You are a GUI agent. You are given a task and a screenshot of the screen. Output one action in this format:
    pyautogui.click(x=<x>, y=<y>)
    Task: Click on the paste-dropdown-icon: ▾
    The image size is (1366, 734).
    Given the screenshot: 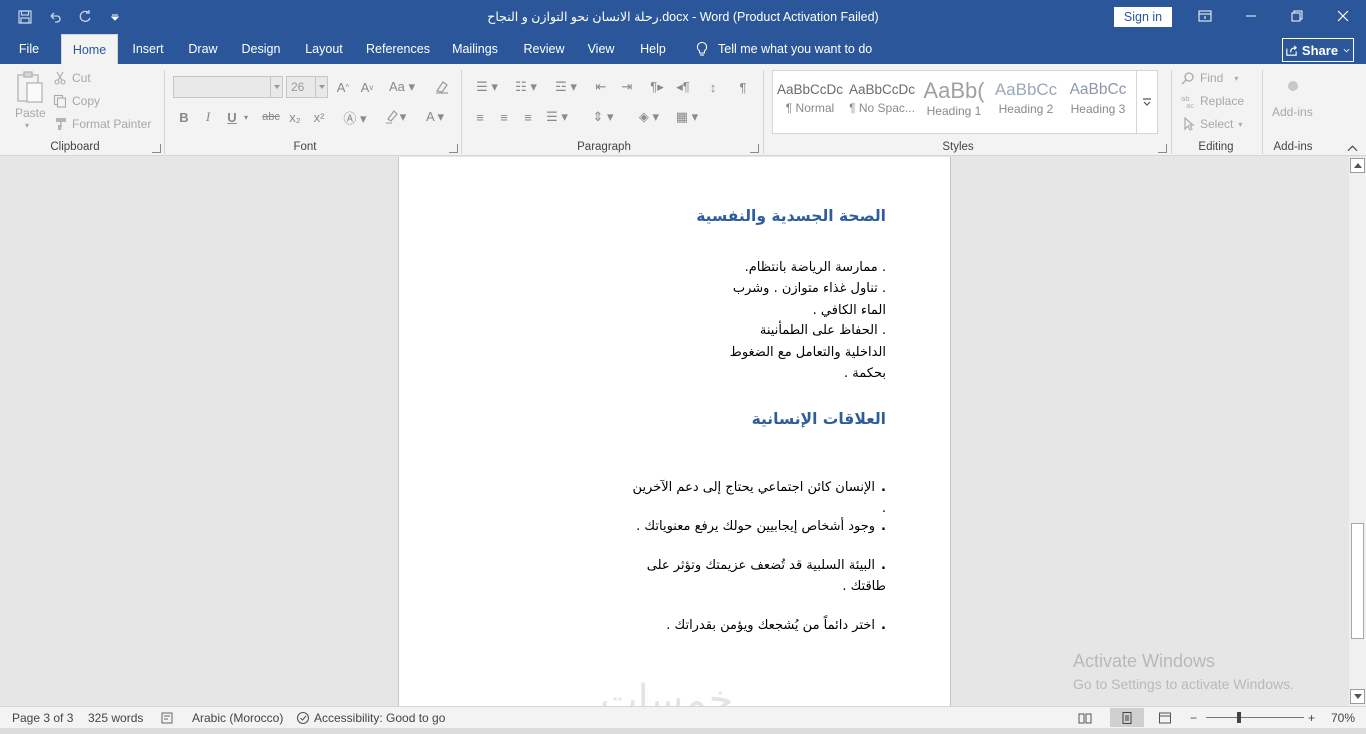 What is the action you would take?
    pyautogui.click(x=27, y=125)
    